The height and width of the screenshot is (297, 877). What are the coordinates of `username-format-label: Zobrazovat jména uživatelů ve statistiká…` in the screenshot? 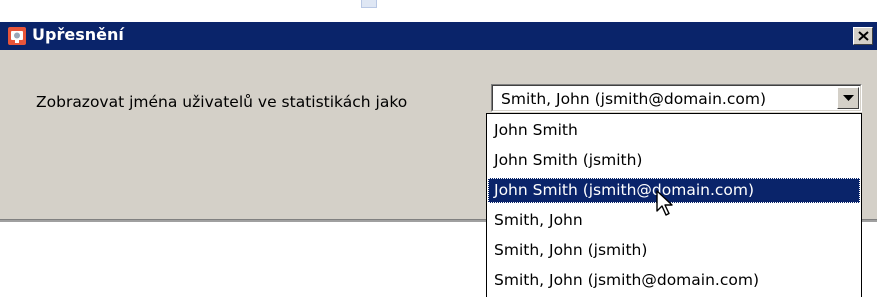 It's located at (222, 102).